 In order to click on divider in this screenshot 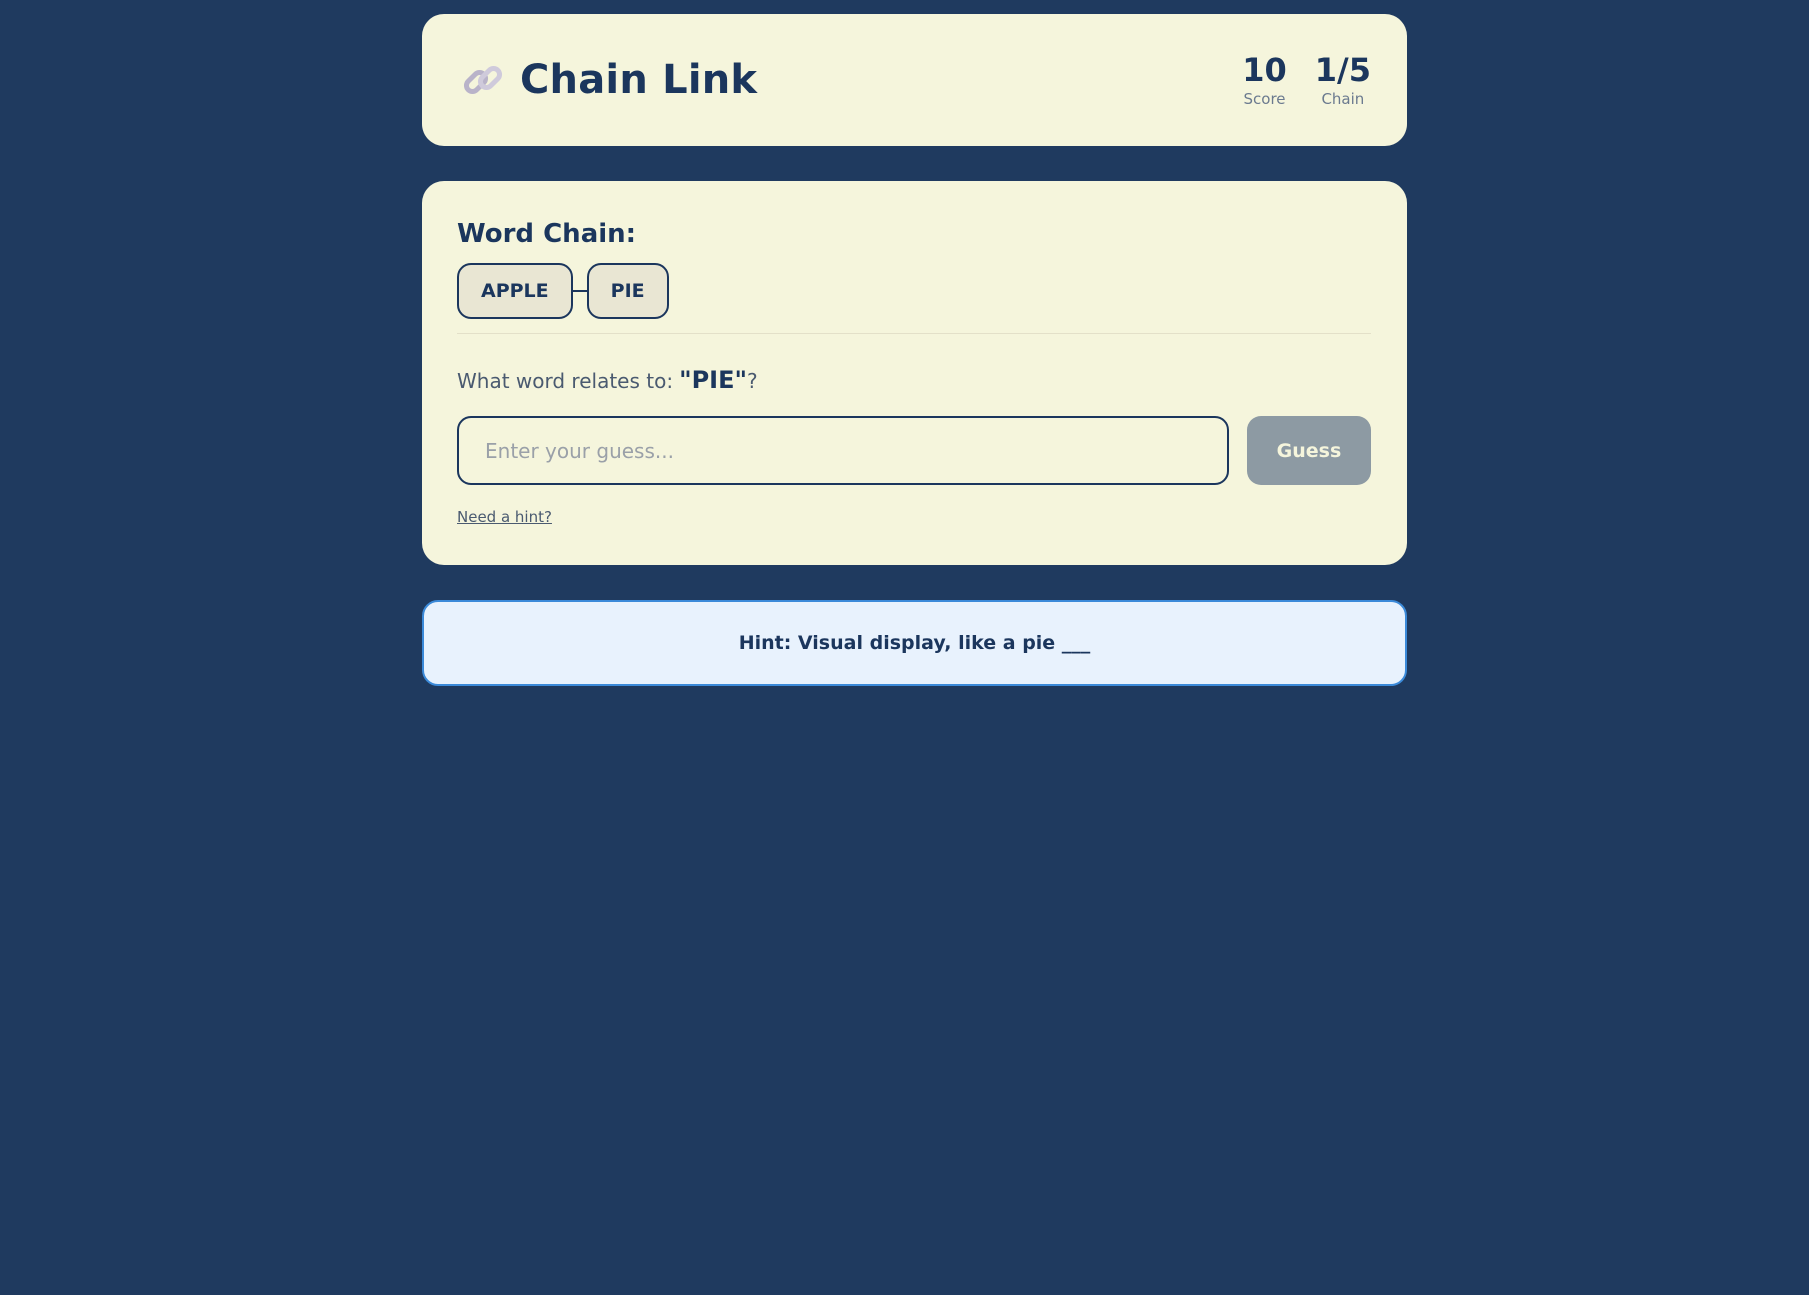, I will do `click(914, 333)`.